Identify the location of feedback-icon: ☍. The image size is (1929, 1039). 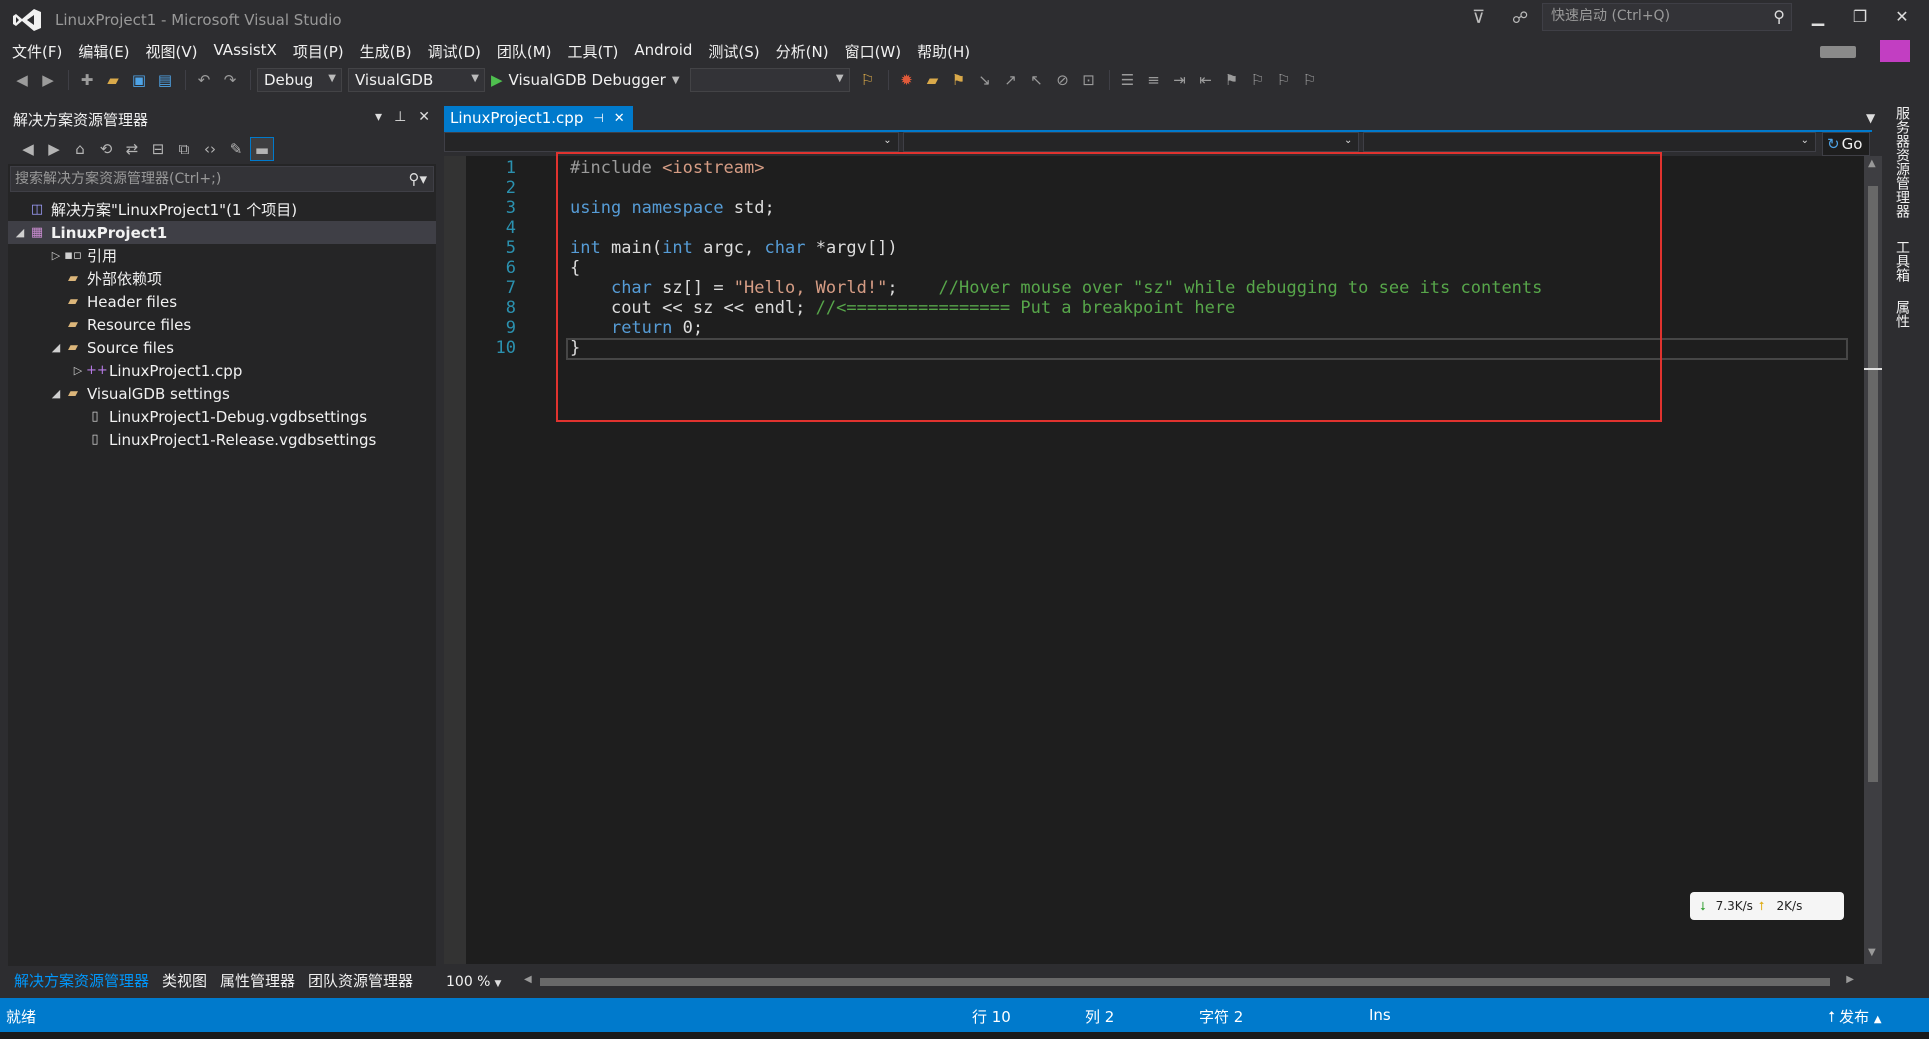
(1520, 17).